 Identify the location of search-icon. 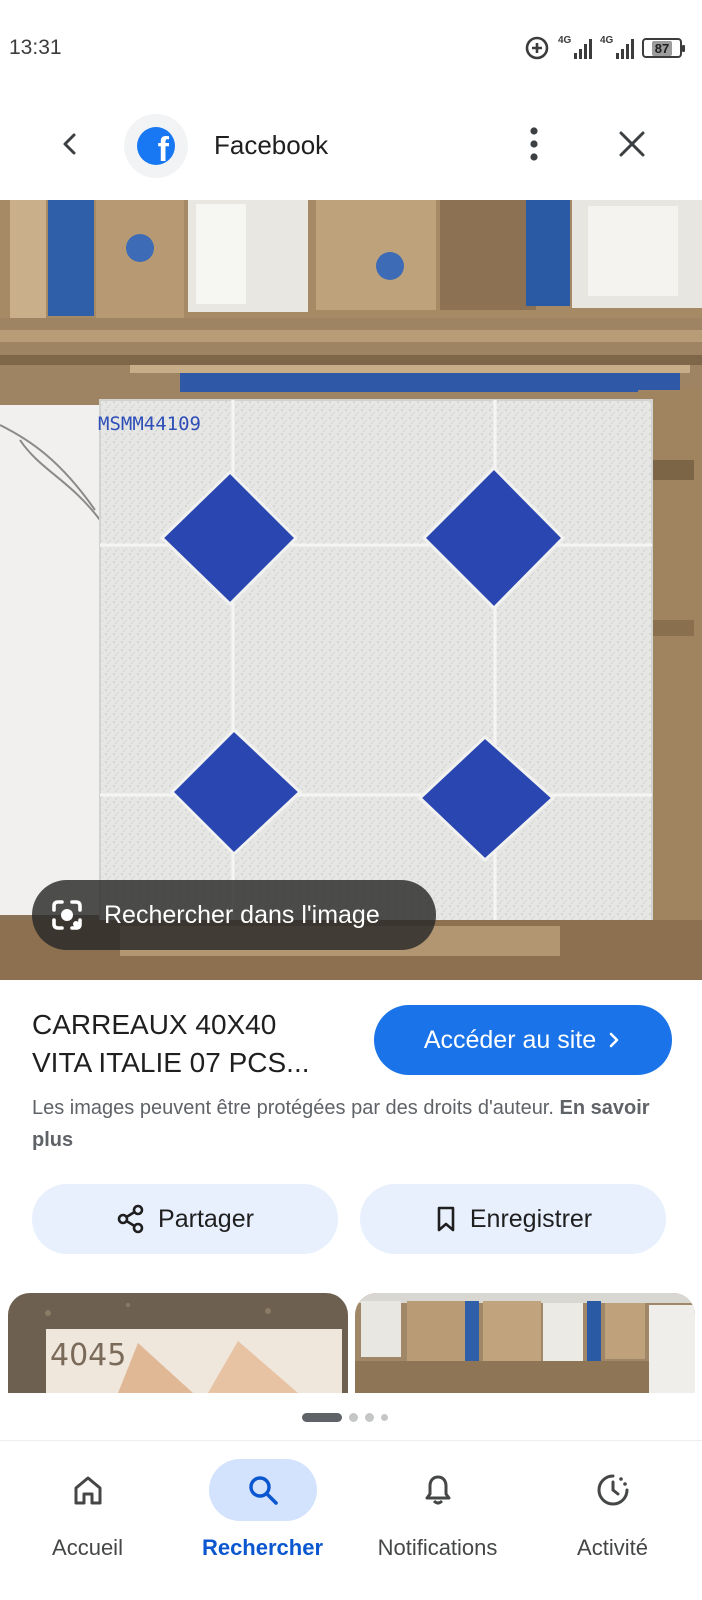
(262, 1490).